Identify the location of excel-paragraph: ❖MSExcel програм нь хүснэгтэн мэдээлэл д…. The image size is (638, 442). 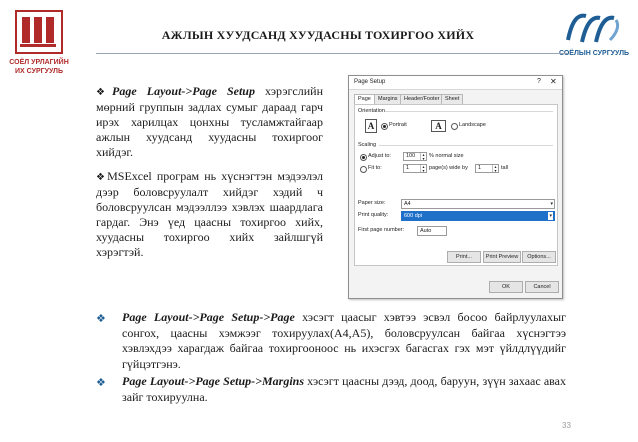
(209, 214).